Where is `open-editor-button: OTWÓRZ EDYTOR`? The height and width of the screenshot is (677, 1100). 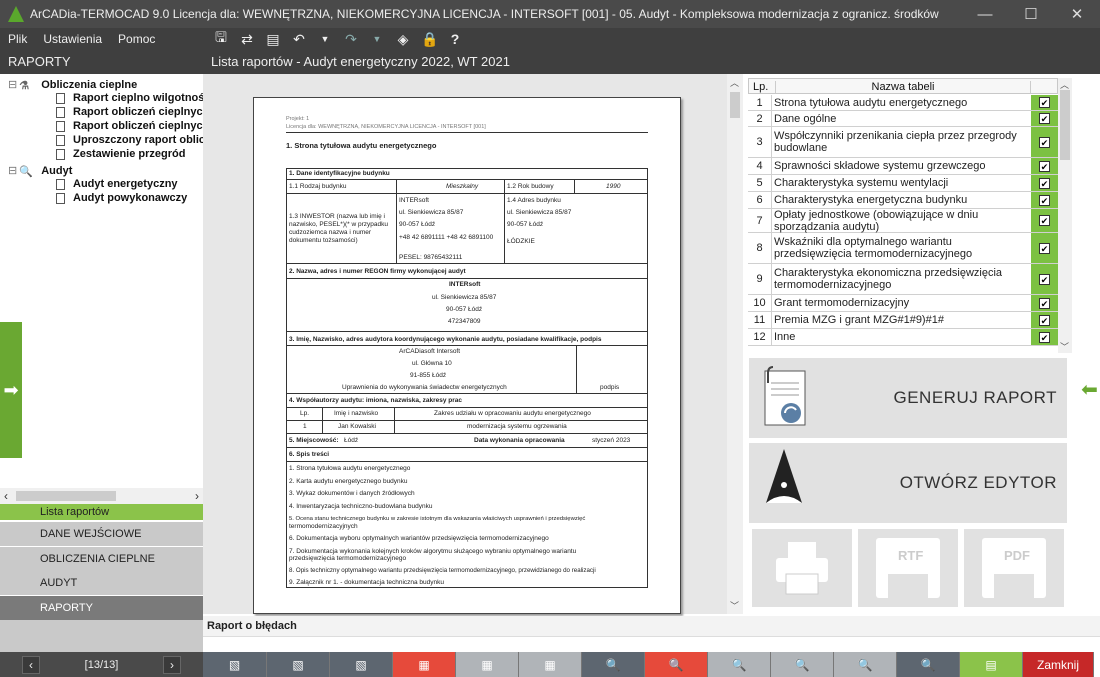 open-editor-button: OTWÓRZ EDYTOR is located at coordinates (908, 483).